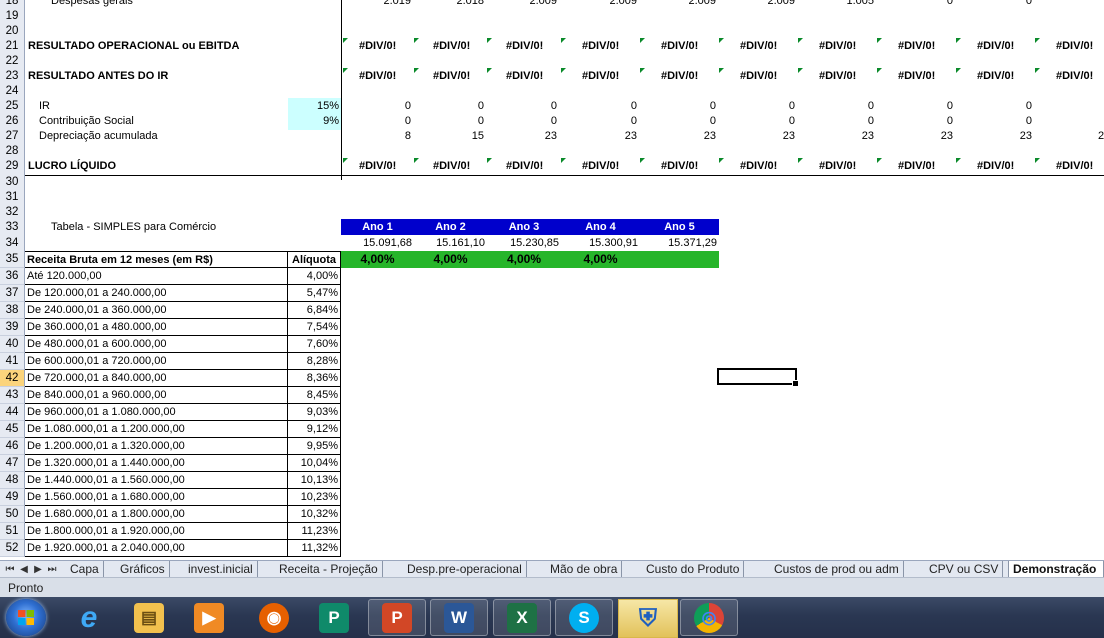 Image resolution: width=1104 pixels, height=638 pixels. I want to click on row-header: 40, so click(12, 344).